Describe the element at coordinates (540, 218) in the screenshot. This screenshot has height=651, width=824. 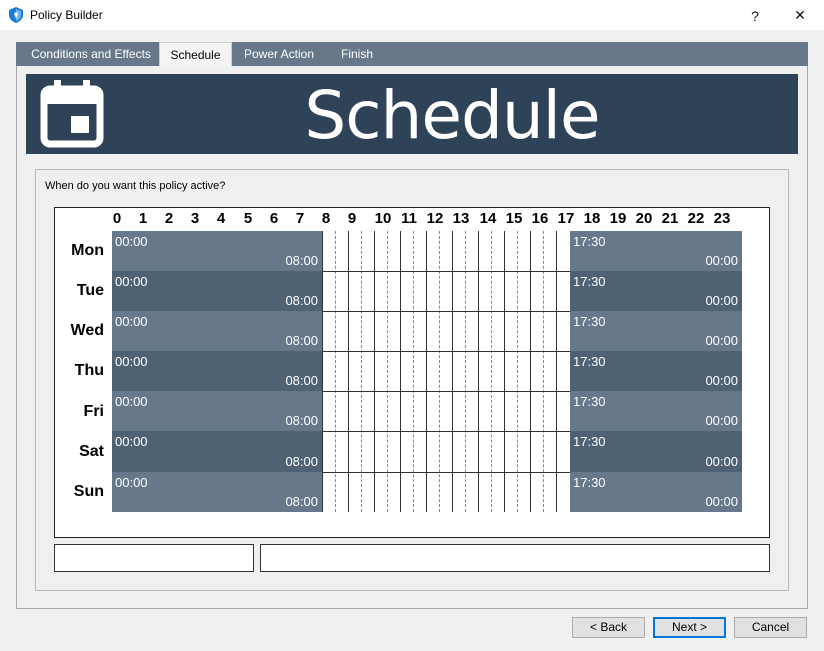
I see `hour-label: 16` at that location.